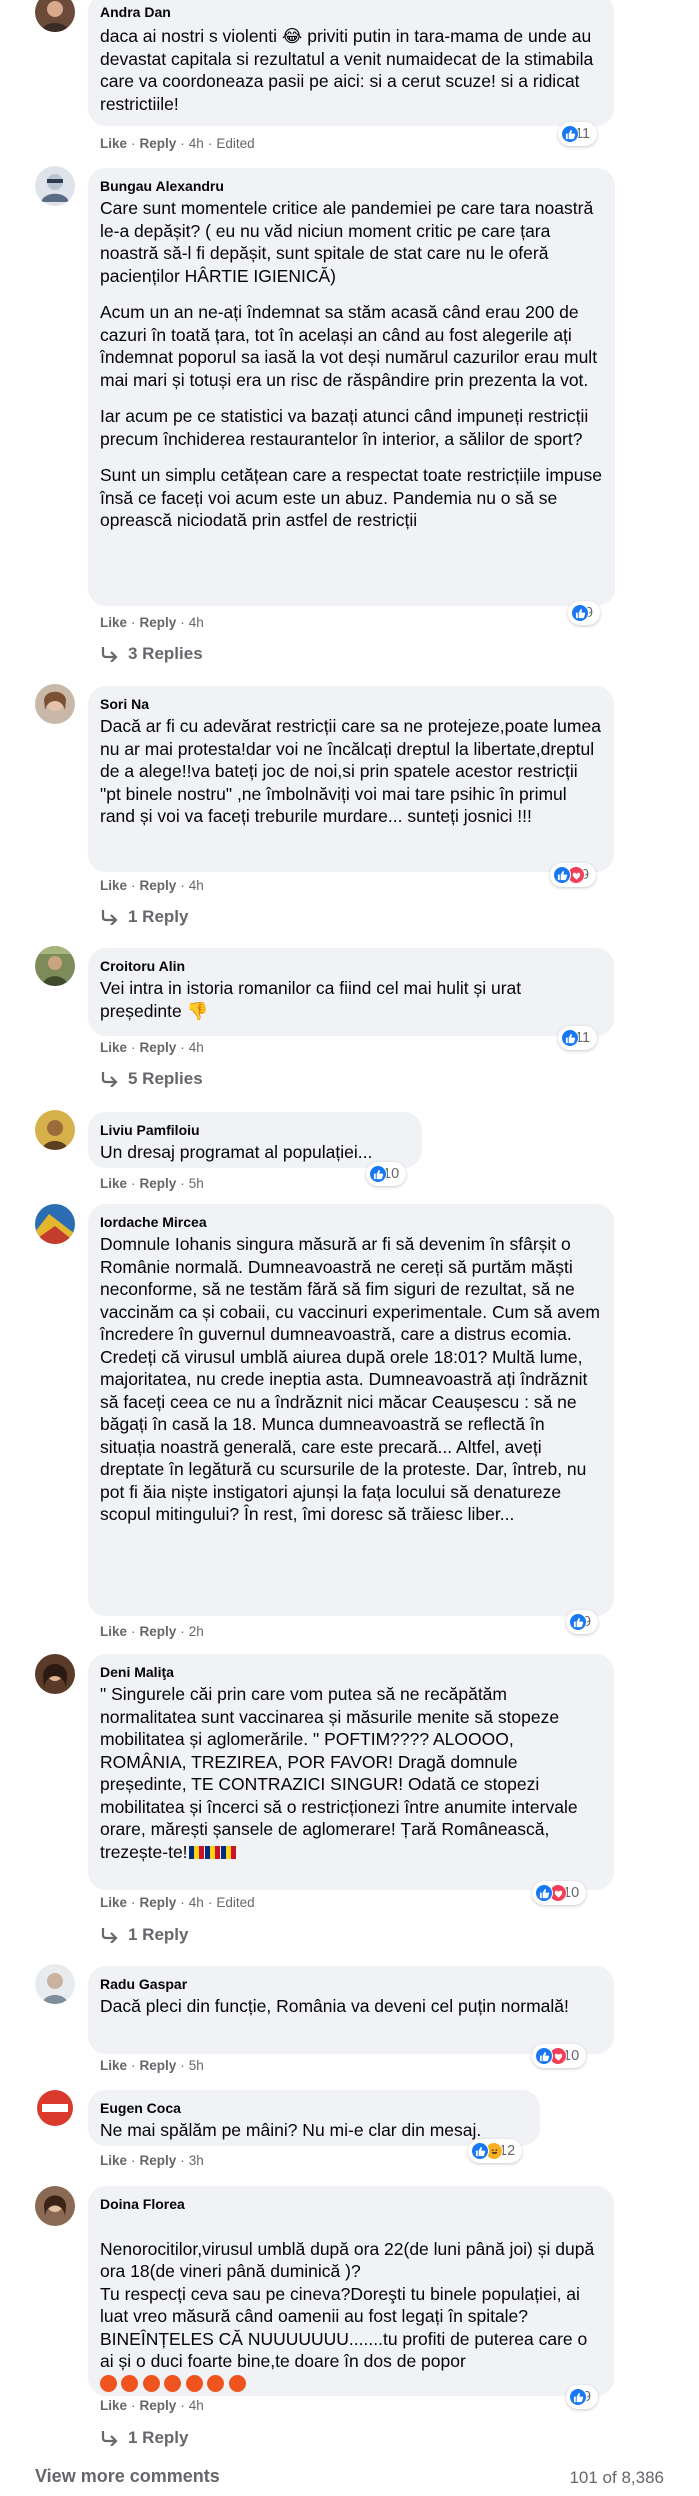  I want to click on comment-author: Doina Florea, so click(351, 2204).